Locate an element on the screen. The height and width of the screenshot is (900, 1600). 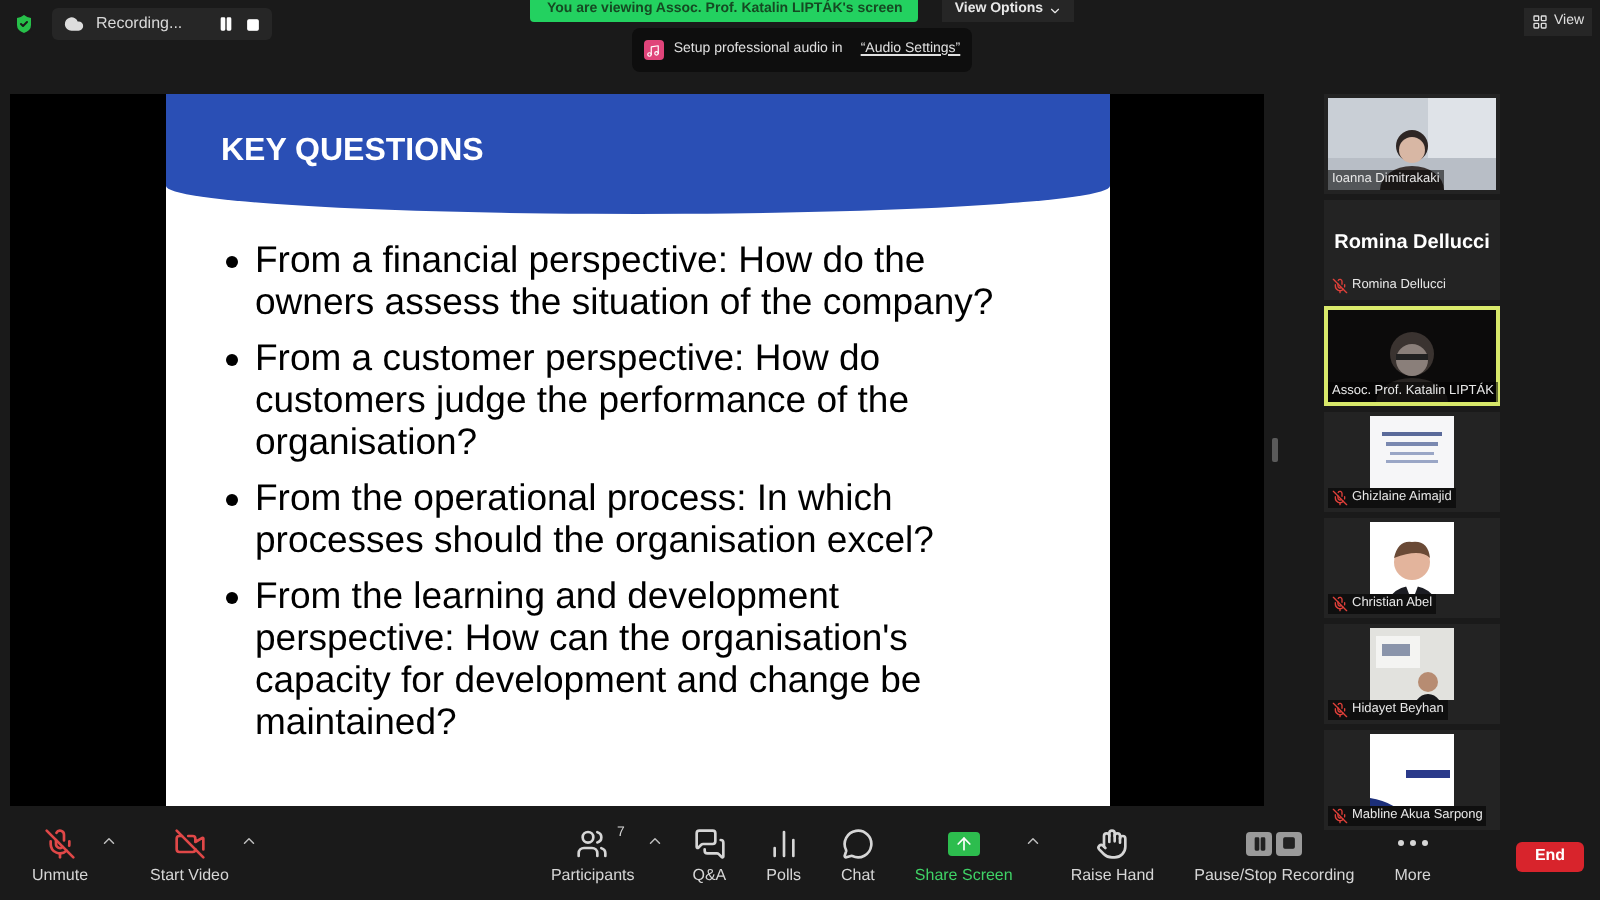
toolbar-button: Unmute is located at coordinates (60, 856).